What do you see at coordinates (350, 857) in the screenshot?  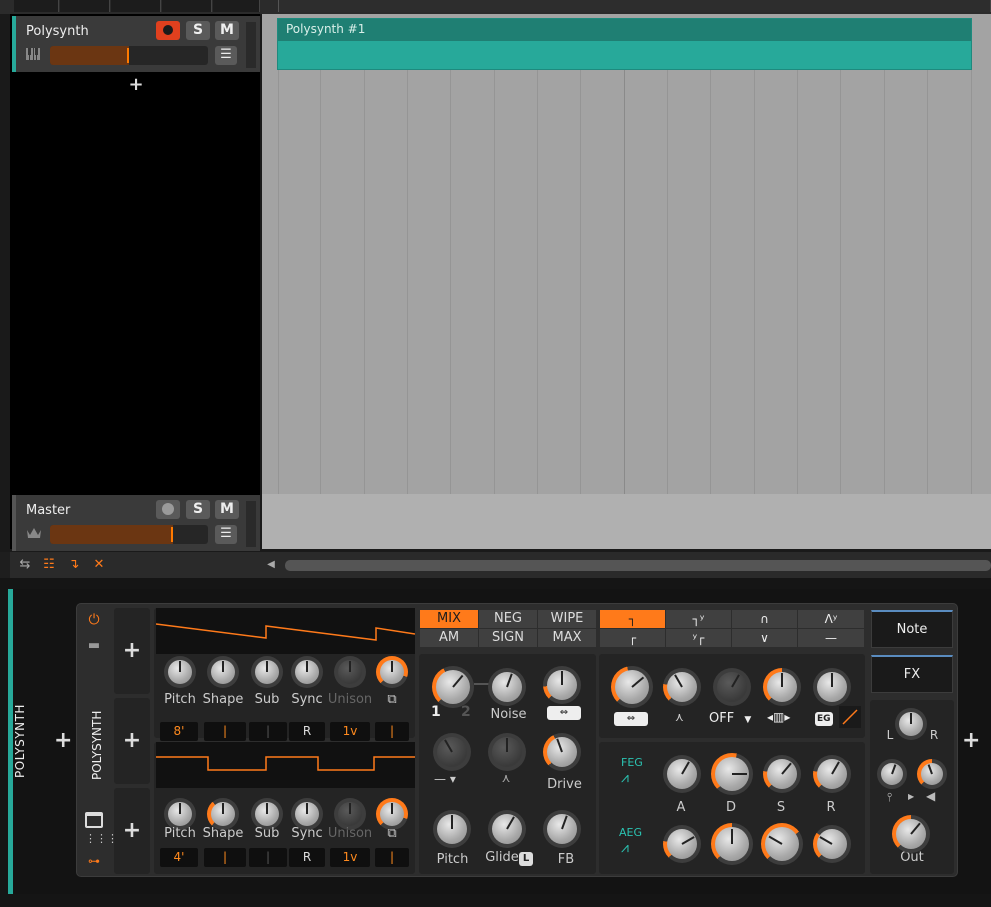 I see `osc2-value-4: 1v` at bounding box center [350, 857].